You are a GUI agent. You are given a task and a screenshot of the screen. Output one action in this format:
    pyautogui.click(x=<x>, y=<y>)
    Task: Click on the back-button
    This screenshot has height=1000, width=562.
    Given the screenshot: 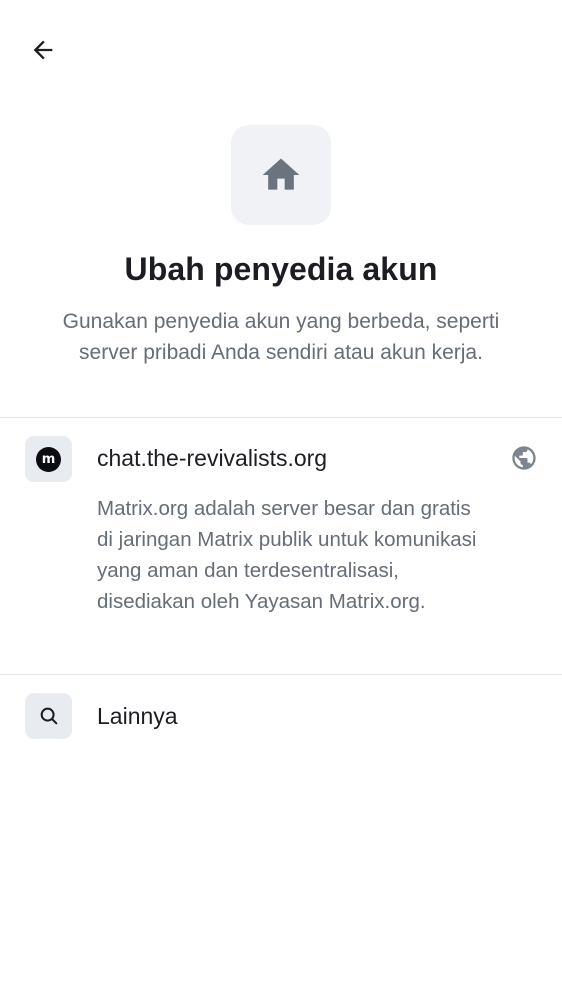 What is the action you would take?
    pyautogui.click(x=43, y=50)
    